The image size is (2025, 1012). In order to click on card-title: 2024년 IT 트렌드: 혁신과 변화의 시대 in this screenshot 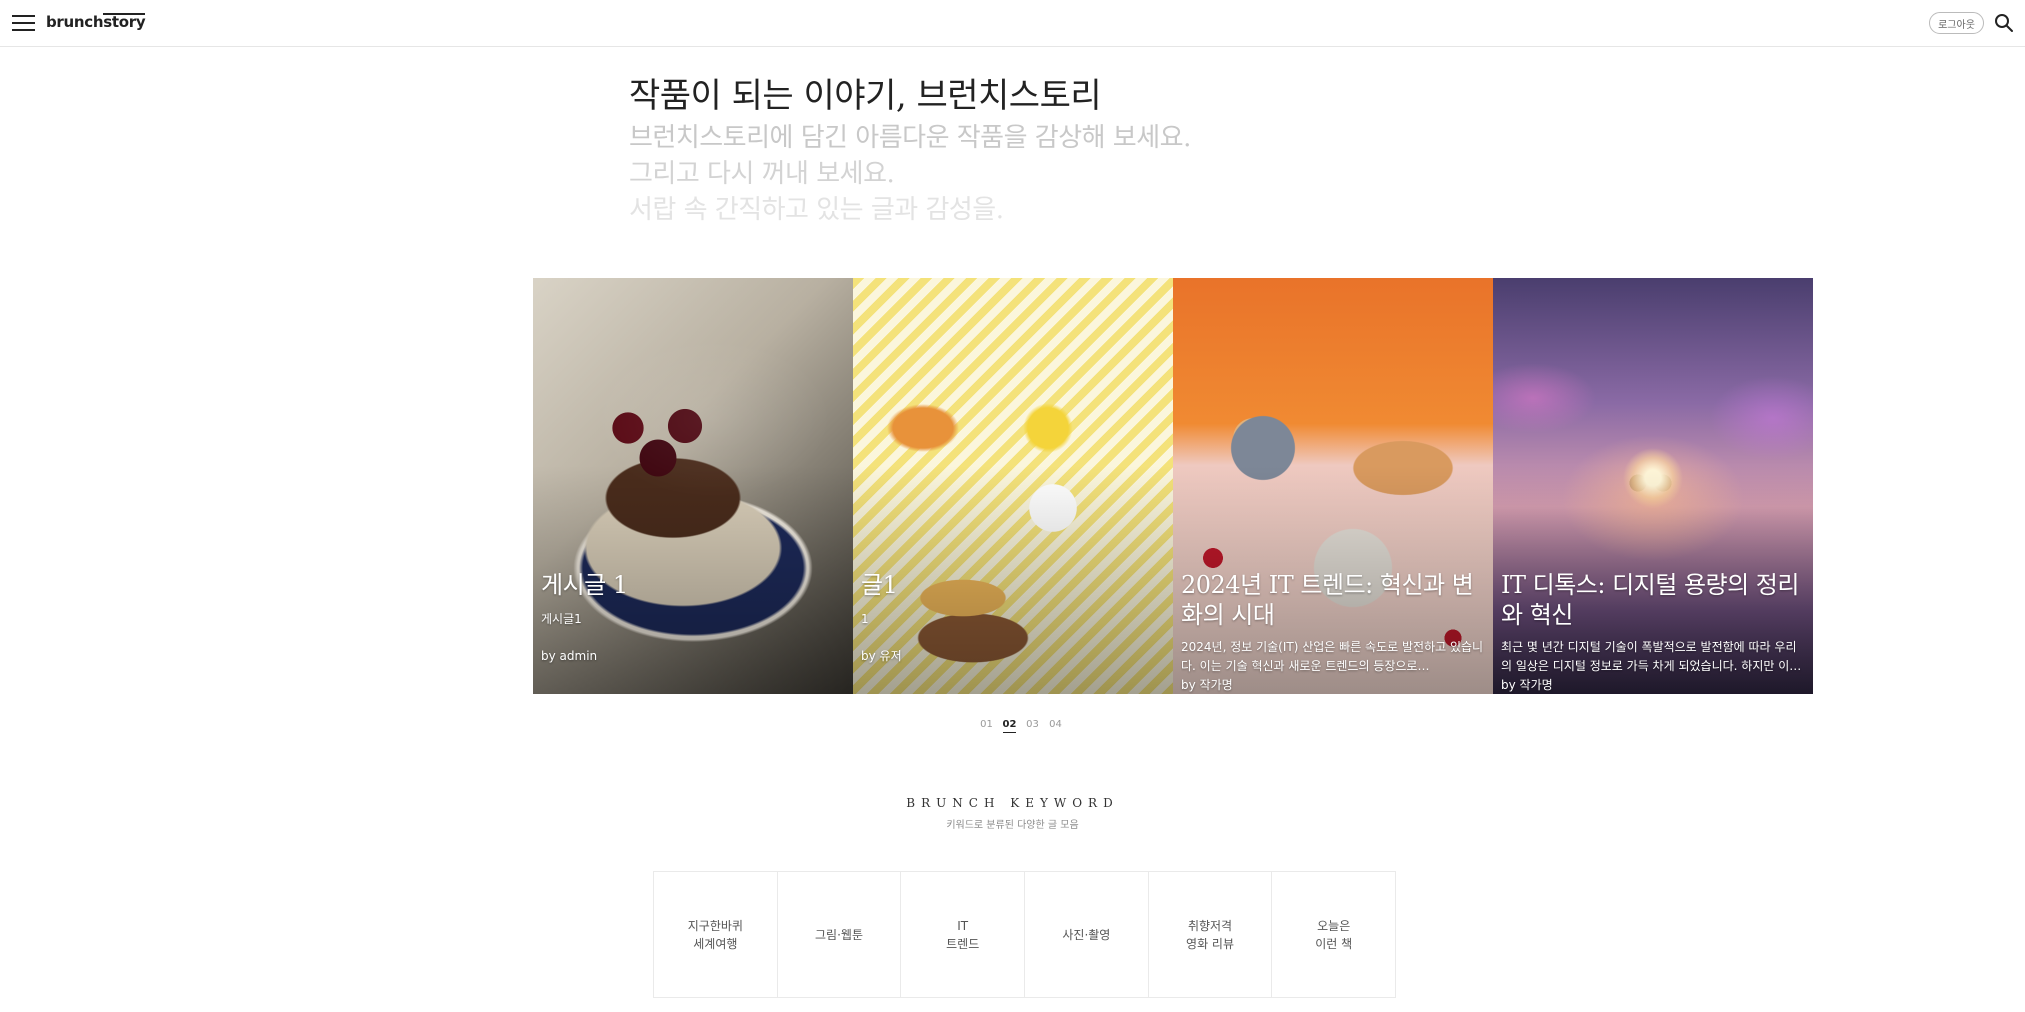, I will do `click(1327, 600)`.